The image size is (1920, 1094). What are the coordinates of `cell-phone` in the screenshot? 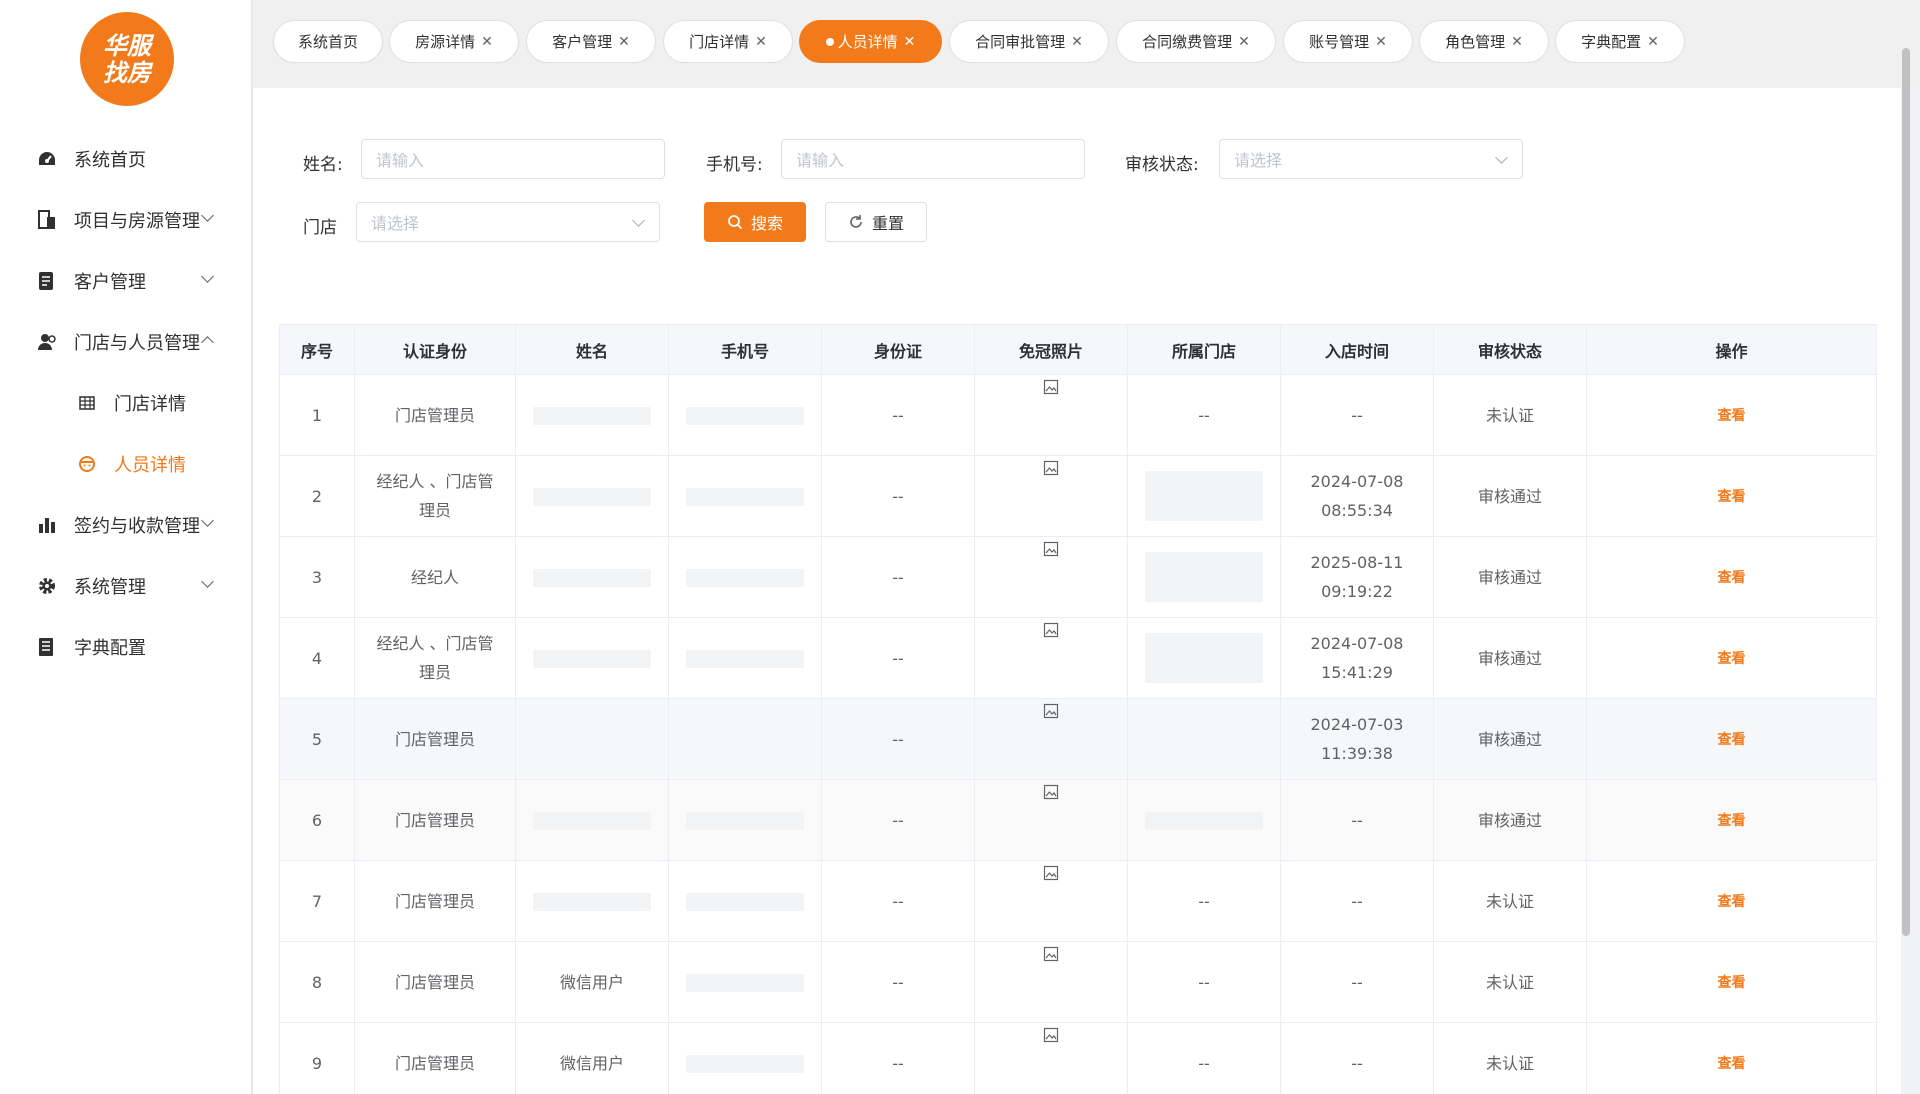 It's located at (745, 658).